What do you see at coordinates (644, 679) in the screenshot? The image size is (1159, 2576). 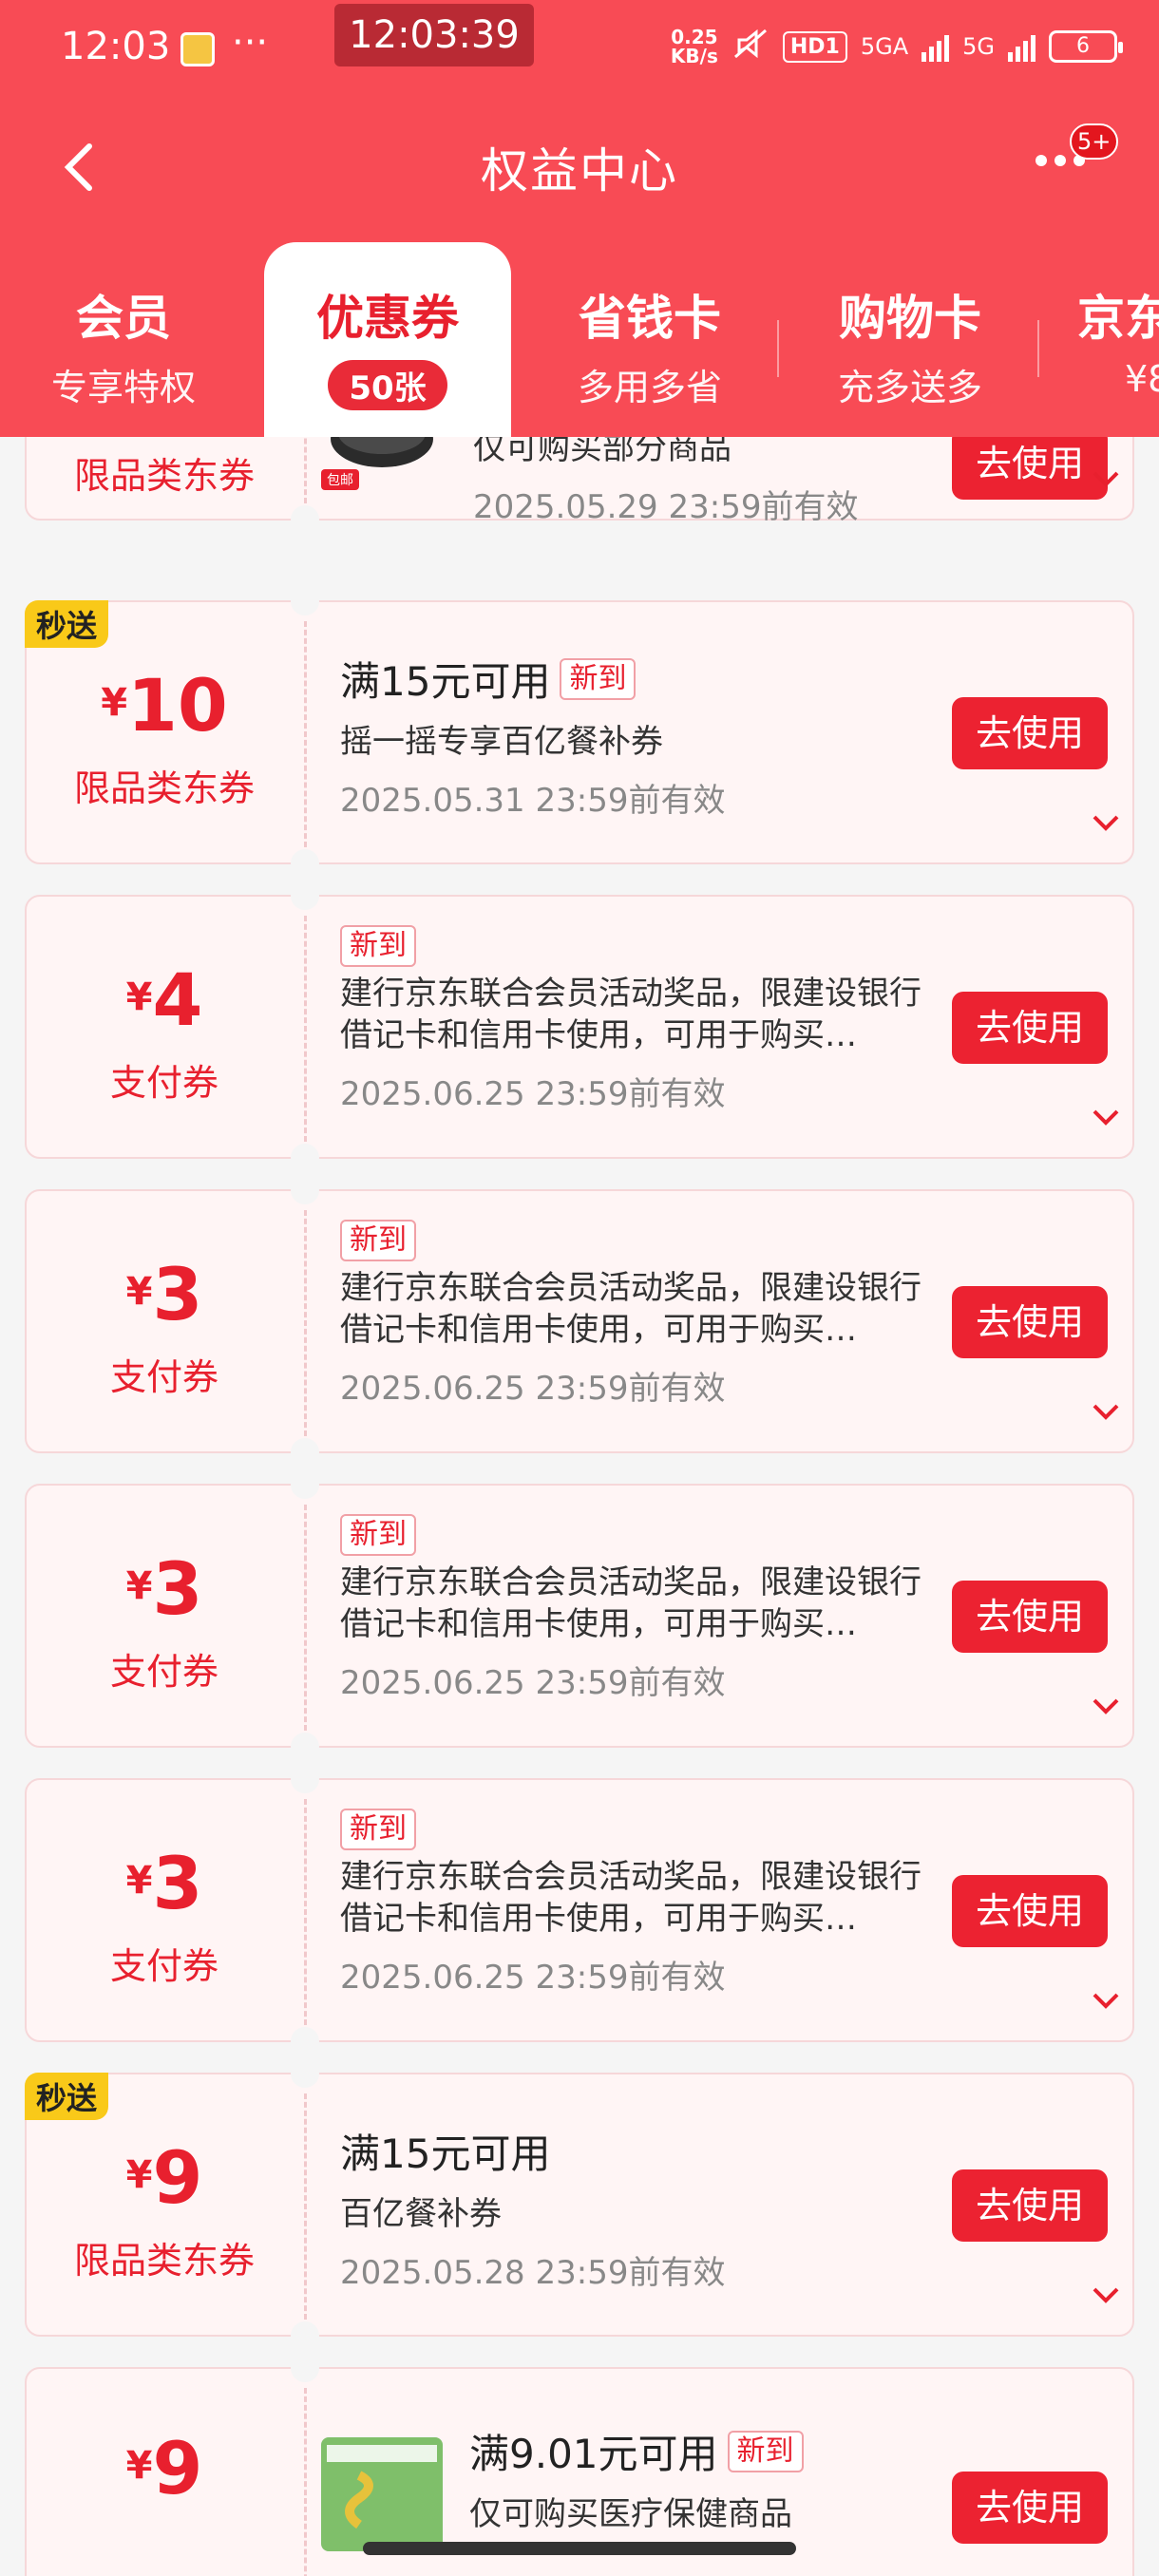 I see `coupon-condition: 满15元可用 新到` at bounding box center [644, 679].